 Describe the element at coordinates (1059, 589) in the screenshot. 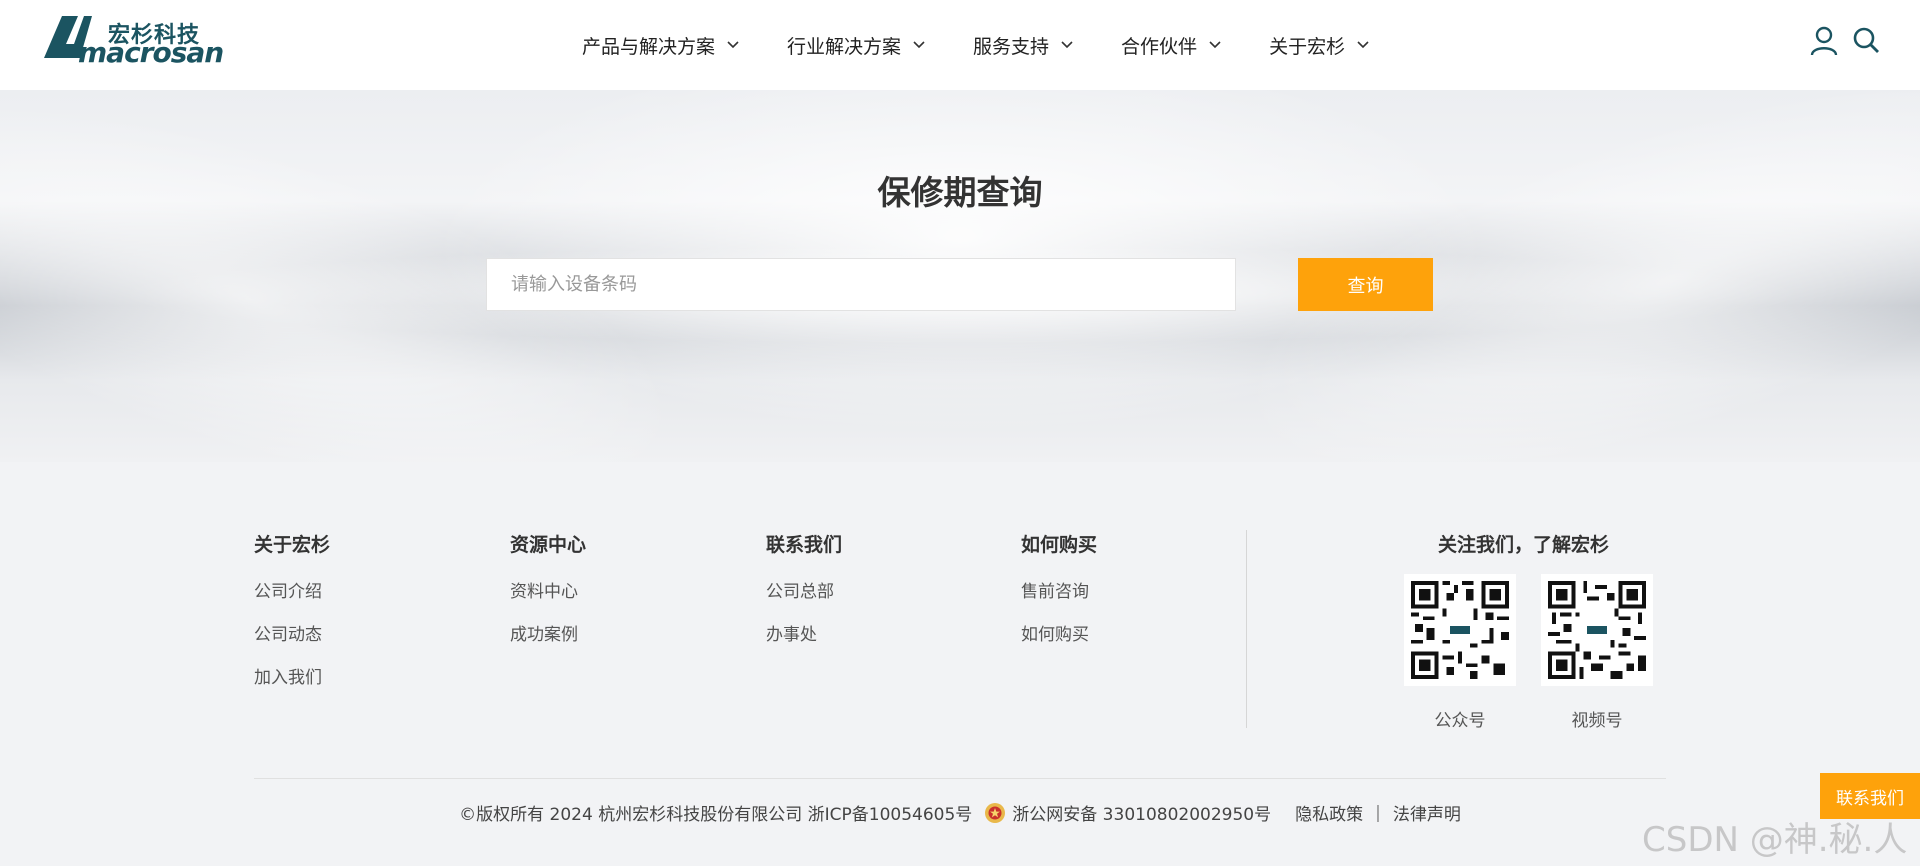

I see `footer-link: 售前咨询` at that location.